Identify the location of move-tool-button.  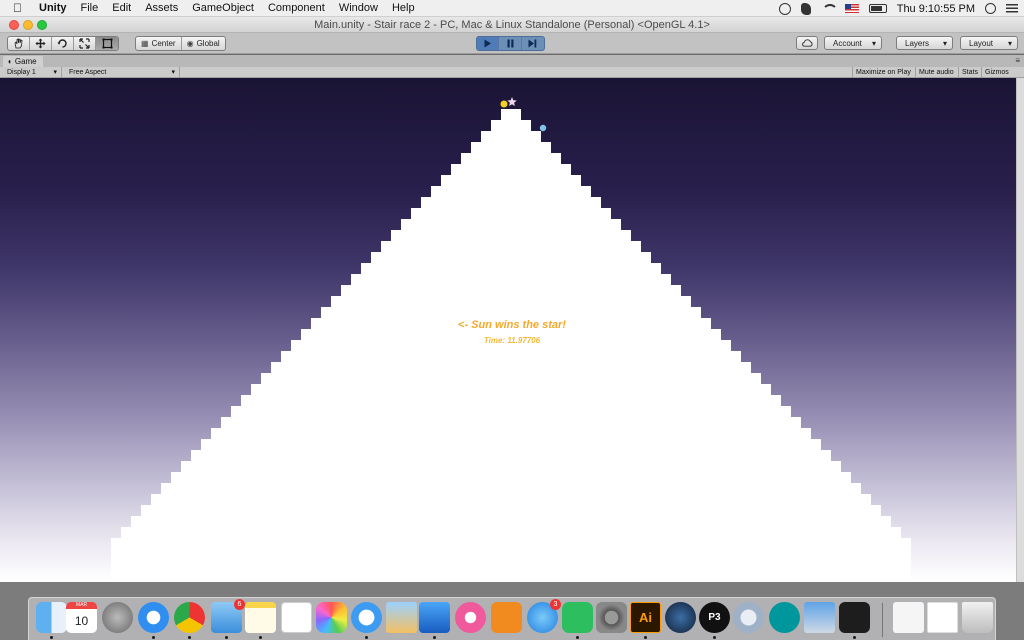
(41, 43).